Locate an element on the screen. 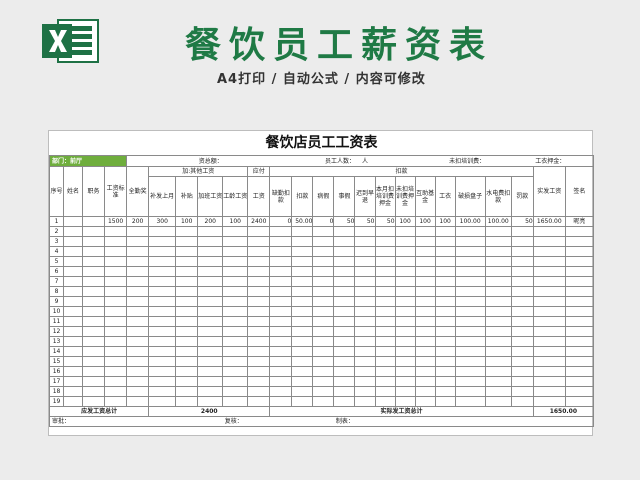  cell-absence: 0 is located at coordinates (281, 221).